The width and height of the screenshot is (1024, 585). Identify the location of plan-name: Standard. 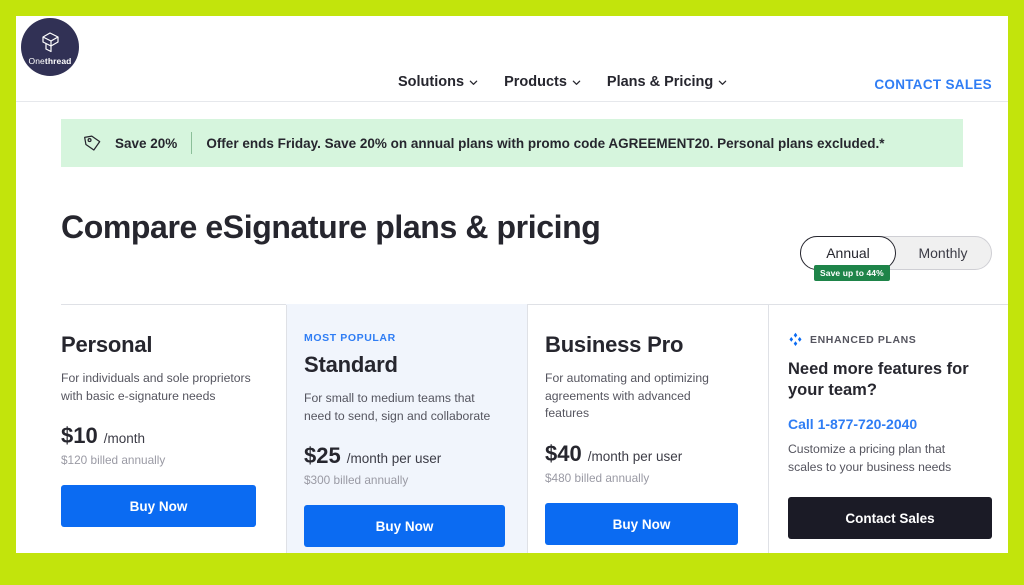
(351, 364).